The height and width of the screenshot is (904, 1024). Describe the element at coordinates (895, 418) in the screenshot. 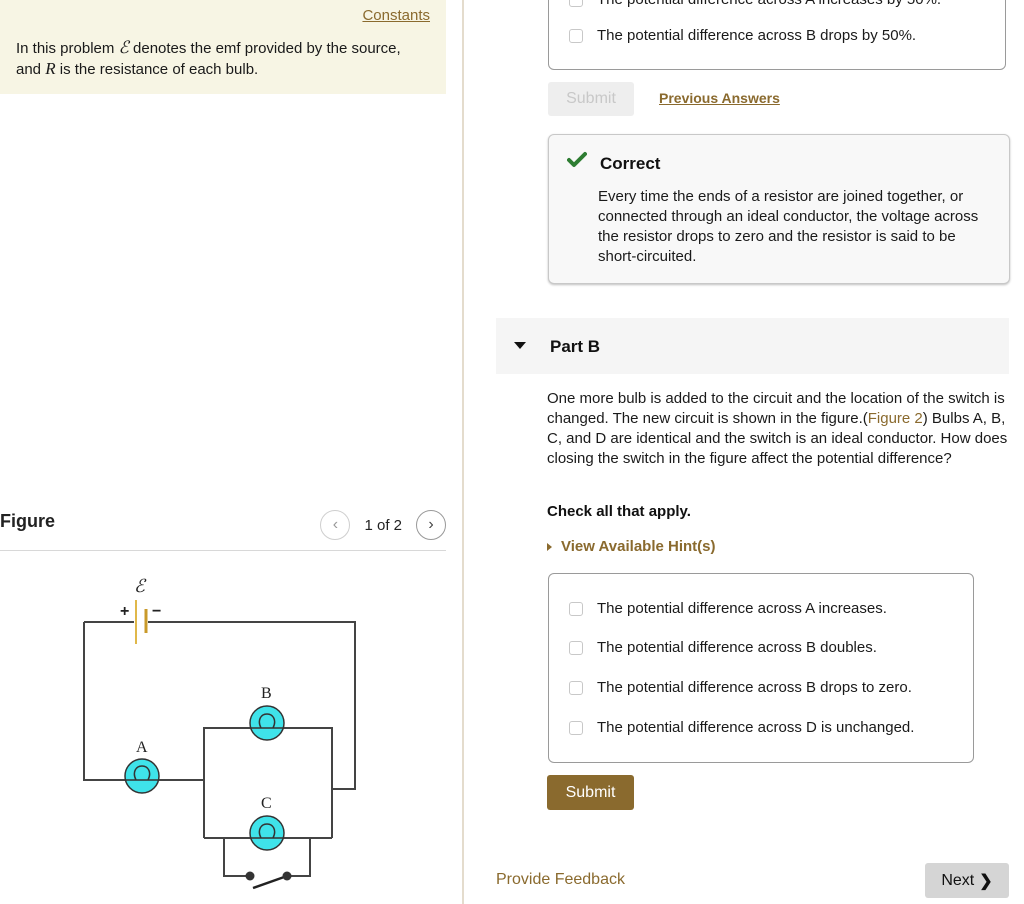

I see `figure-2-link: Figure 2` at that location.